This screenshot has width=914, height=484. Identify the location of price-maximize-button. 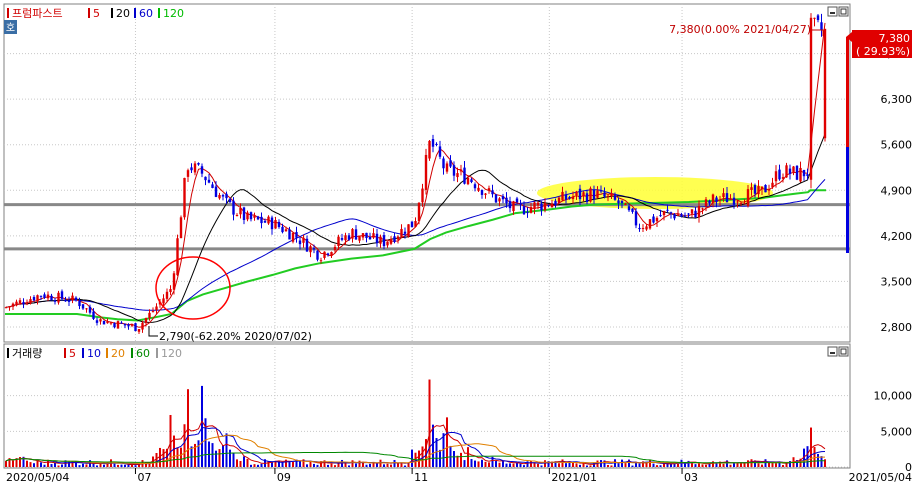
(843, 11).